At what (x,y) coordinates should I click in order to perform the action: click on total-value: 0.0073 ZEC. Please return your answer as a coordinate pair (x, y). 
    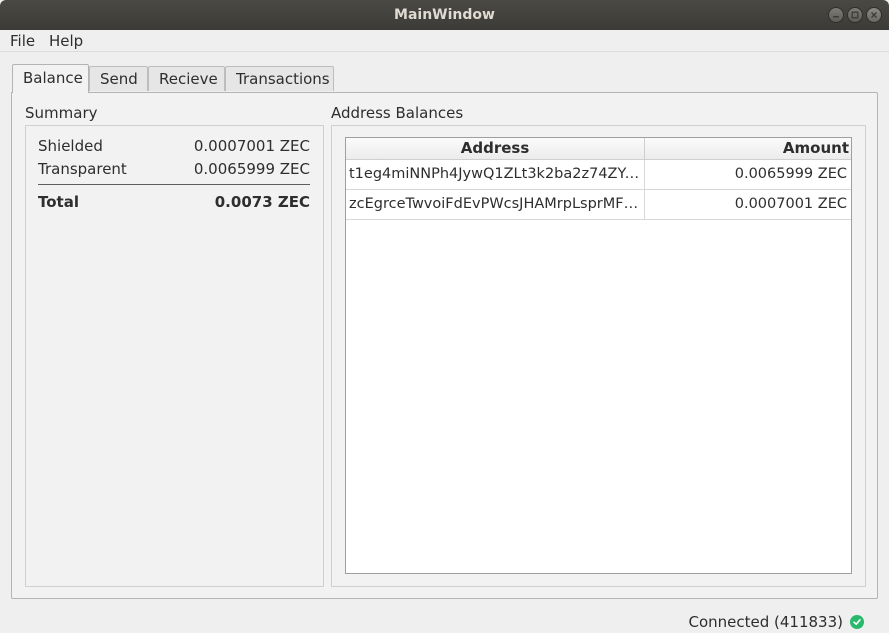
    Looking at the image, I should click on (262, 202).